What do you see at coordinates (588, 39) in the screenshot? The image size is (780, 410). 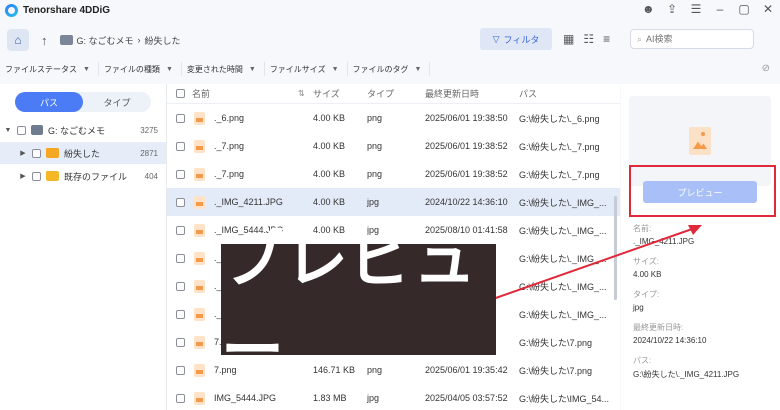 I see `list-view-icon: ☷` at bounding box center [588, 39].